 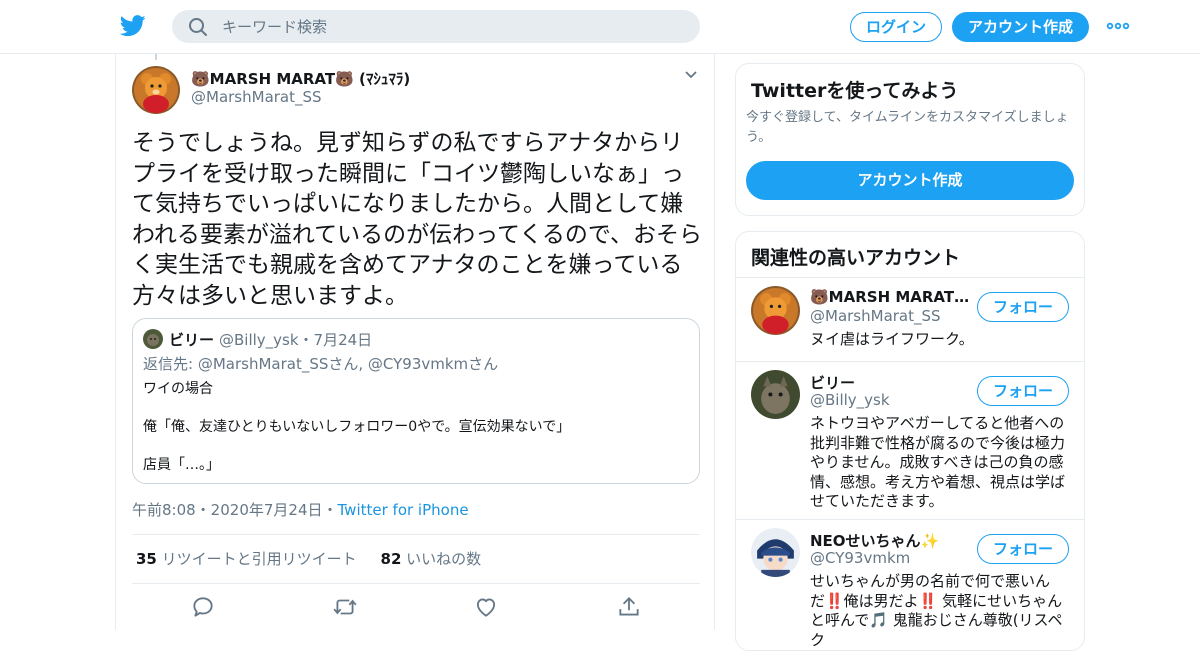 I want to click on quoted-text-line: ワイの場合, so click(x=178, y=389).